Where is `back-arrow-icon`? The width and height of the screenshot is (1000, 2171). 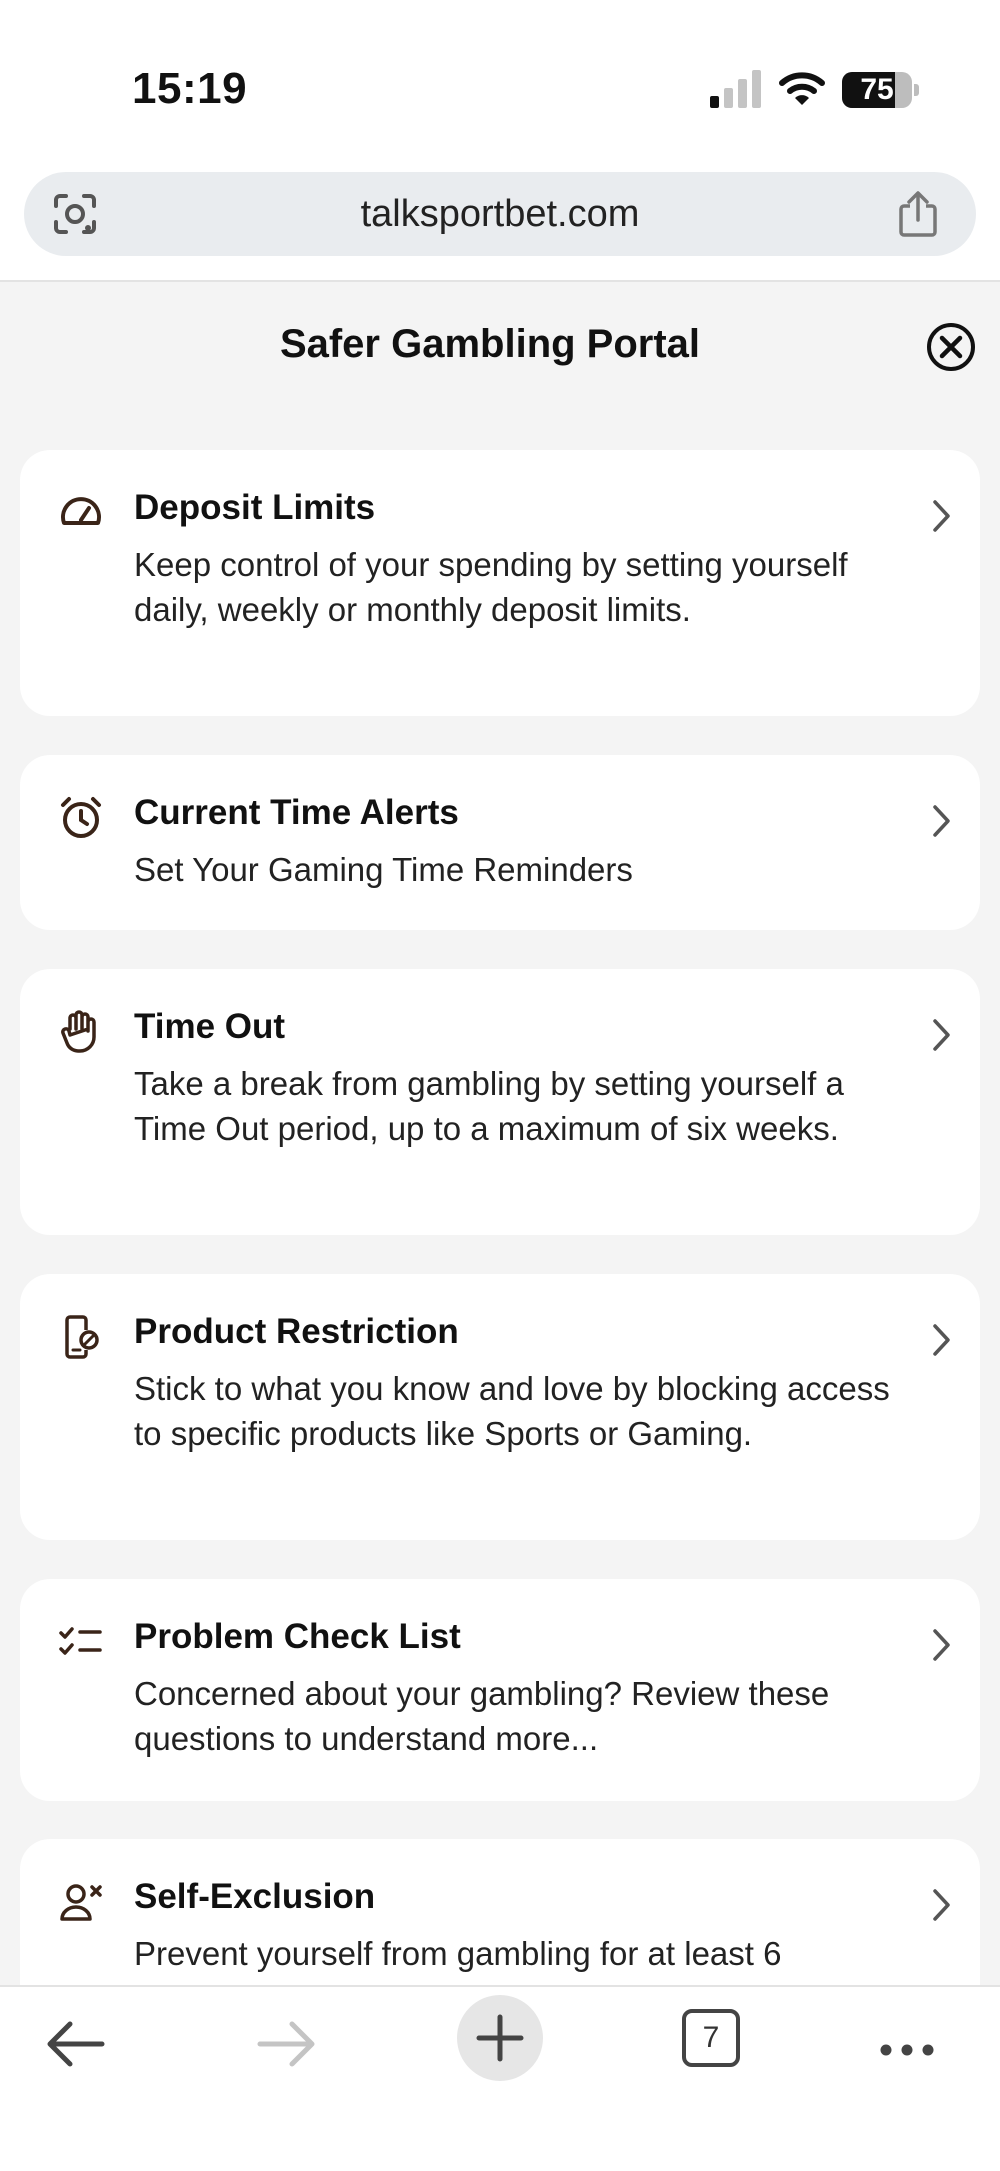
back-arrow-icon is located at coordinates (75, 2044).